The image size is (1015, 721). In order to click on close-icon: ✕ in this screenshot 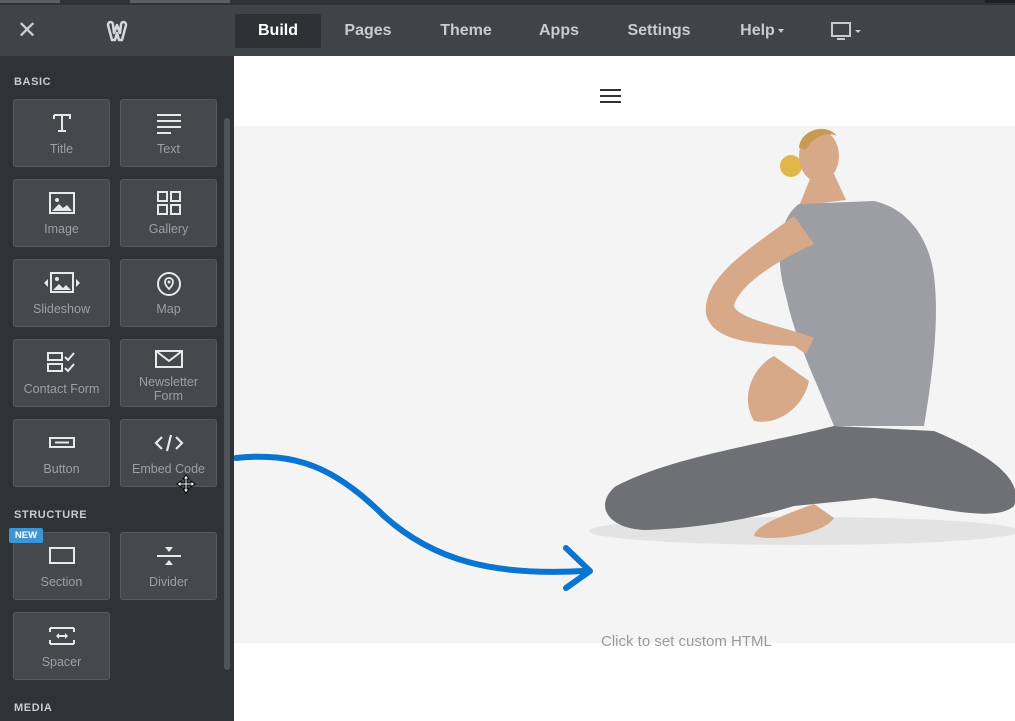, I will do `click(27, 30)`.